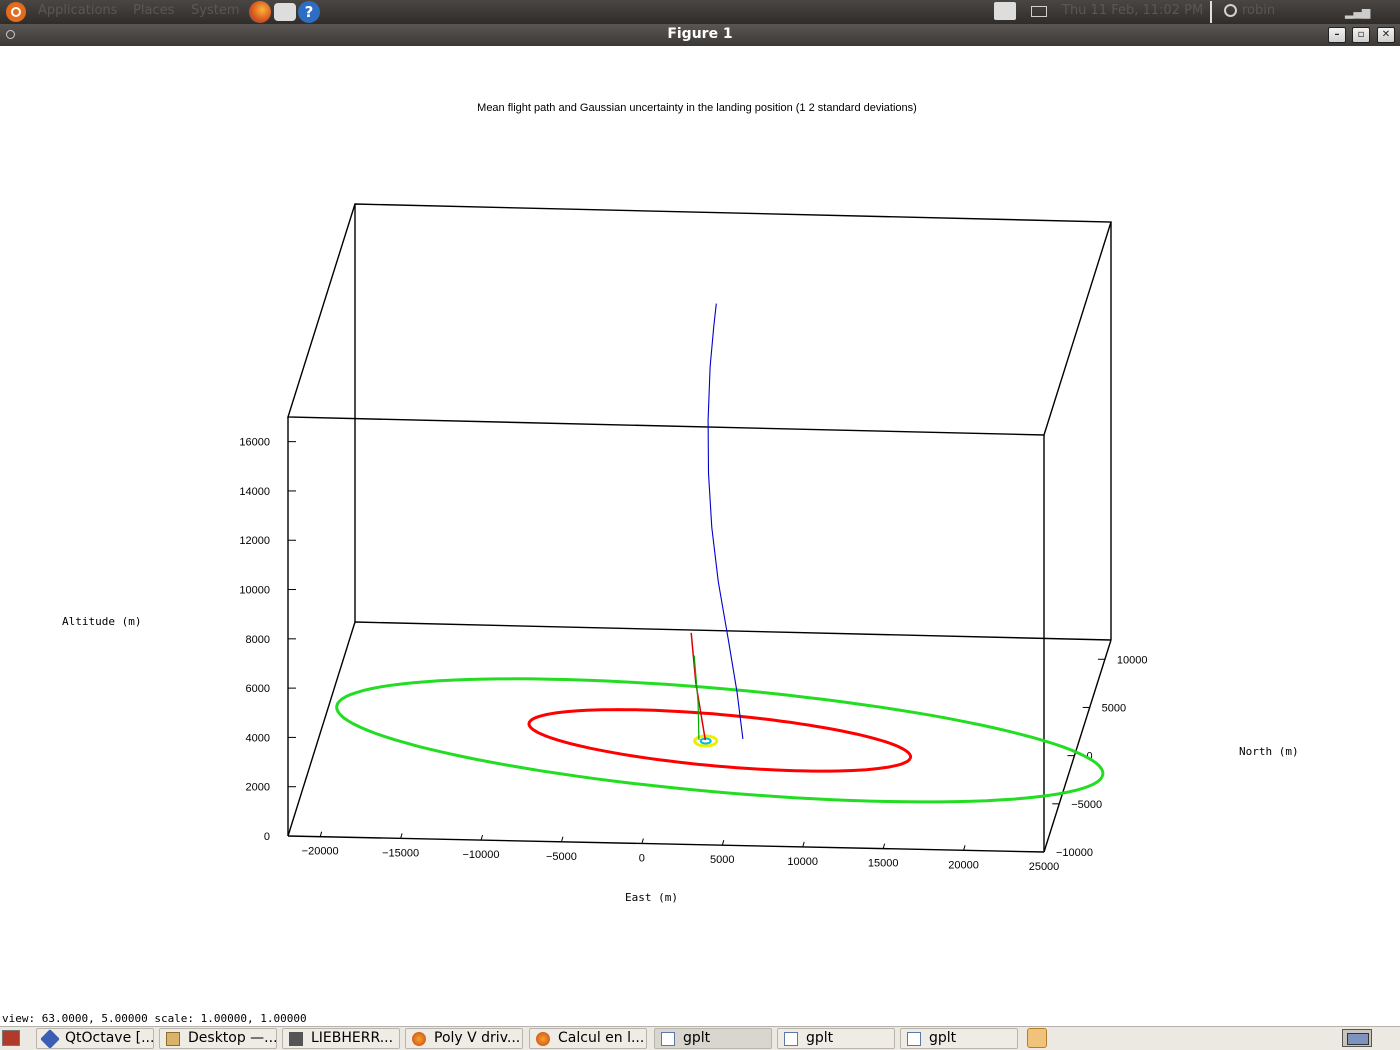  I want to click on series-1sigma-ellipse, so click(720, 740).